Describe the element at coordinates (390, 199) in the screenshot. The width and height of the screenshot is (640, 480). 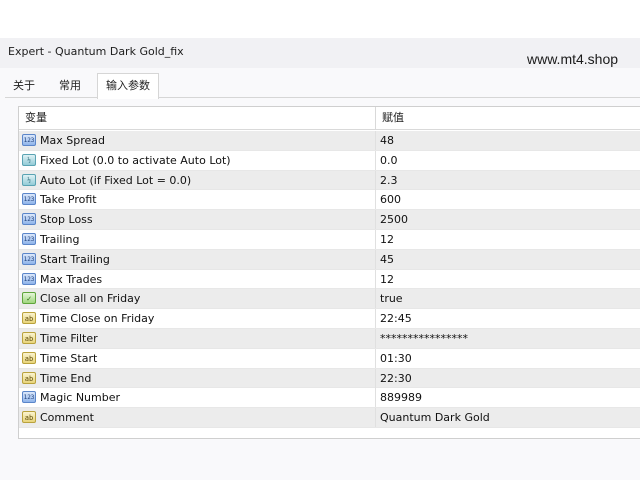
I see `parameter-value: 600` at that location.